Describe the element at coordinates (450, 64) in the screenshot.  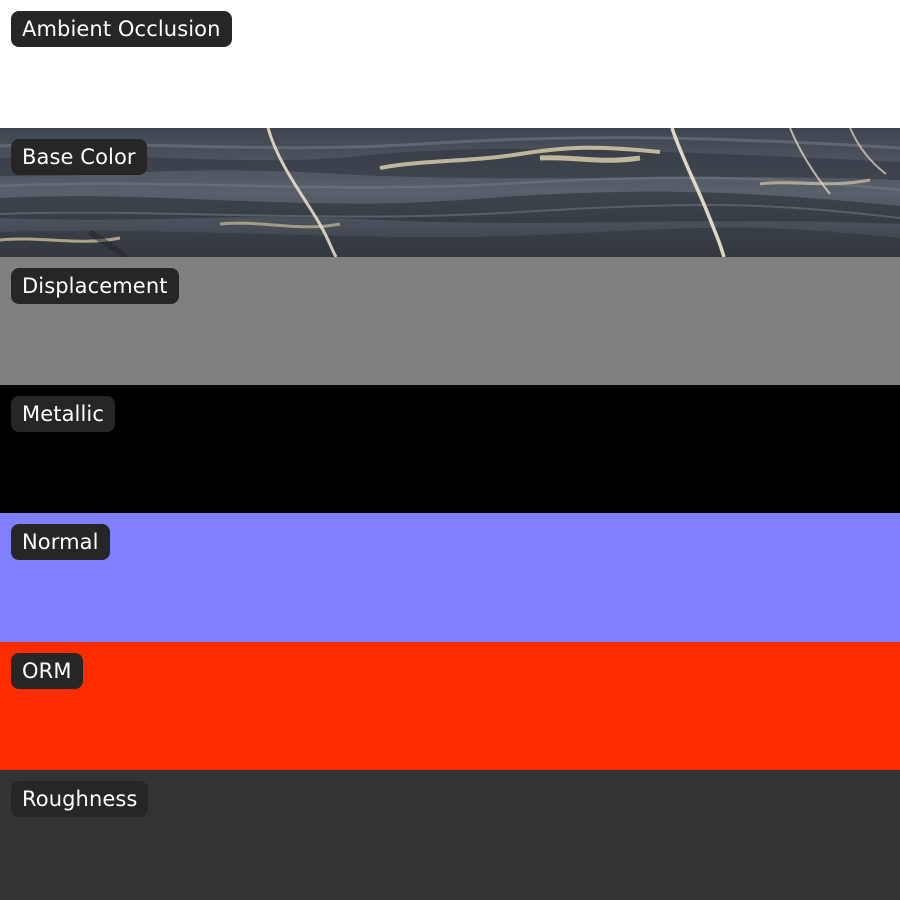
I see `map-strip-ambient-occlusion: Ambient Occlusion` at that location.